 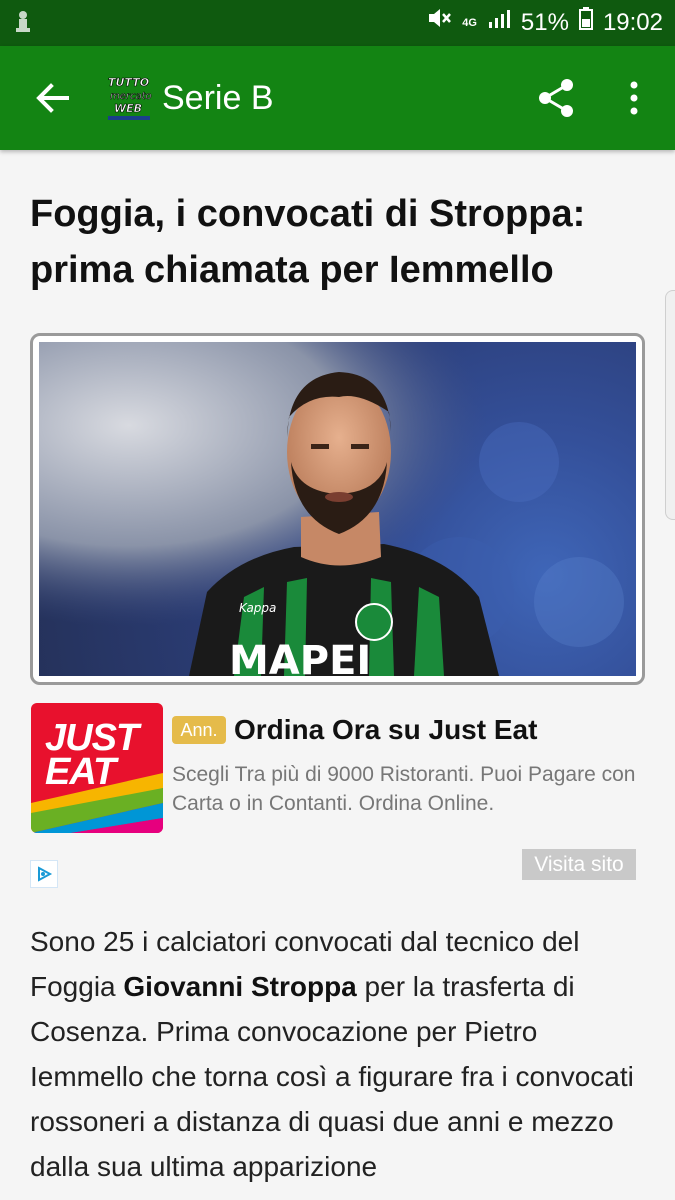 What do you see at coordinates (585, 23) in the screenshot?
I see `battery-icon` at bounding box center [585, 23].